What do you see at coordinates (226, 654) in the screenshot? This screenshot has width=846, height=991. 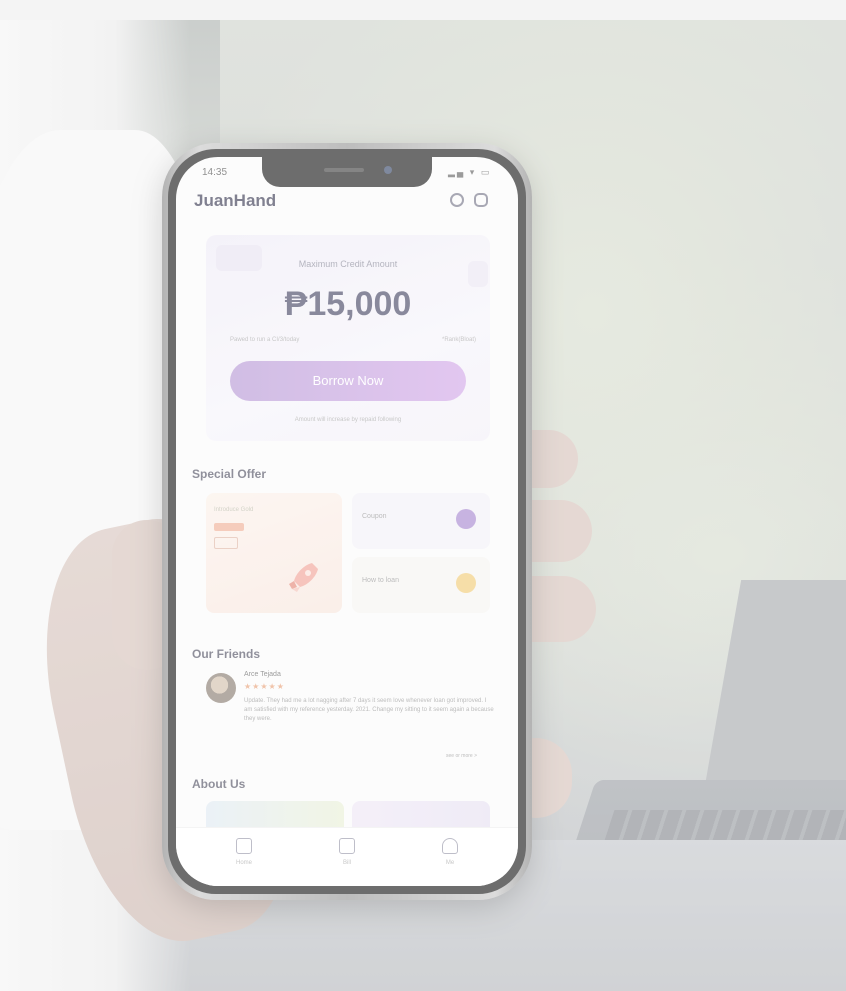 I see `our-friends-title: Our Friends` at bounding box center [226, 654].